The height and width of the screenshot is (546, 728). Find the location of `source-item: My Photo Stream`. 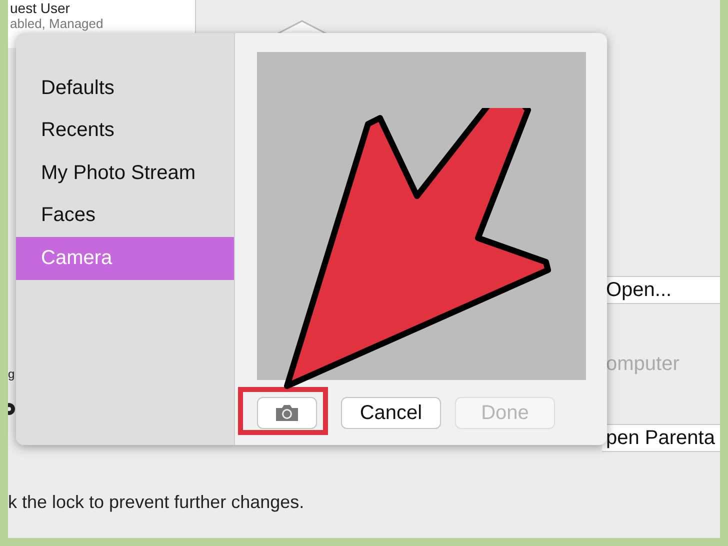

source-item: My Photo Stream is located at coordinates (125, 173).